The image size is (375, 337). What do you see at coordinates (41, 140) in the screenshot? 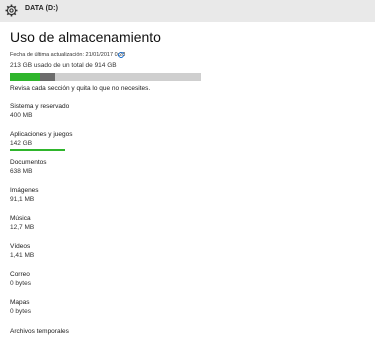
I see `storage-category-item: Aplicaciones y juegos 142 GB` at bounding box center [41, 140].